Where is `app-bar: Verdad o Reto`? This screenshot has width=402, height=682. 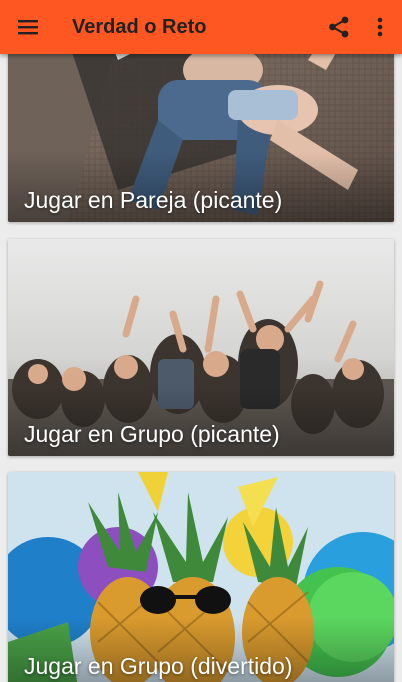 app-bar: Verdad o Reto is located at coordinates (201, 27).